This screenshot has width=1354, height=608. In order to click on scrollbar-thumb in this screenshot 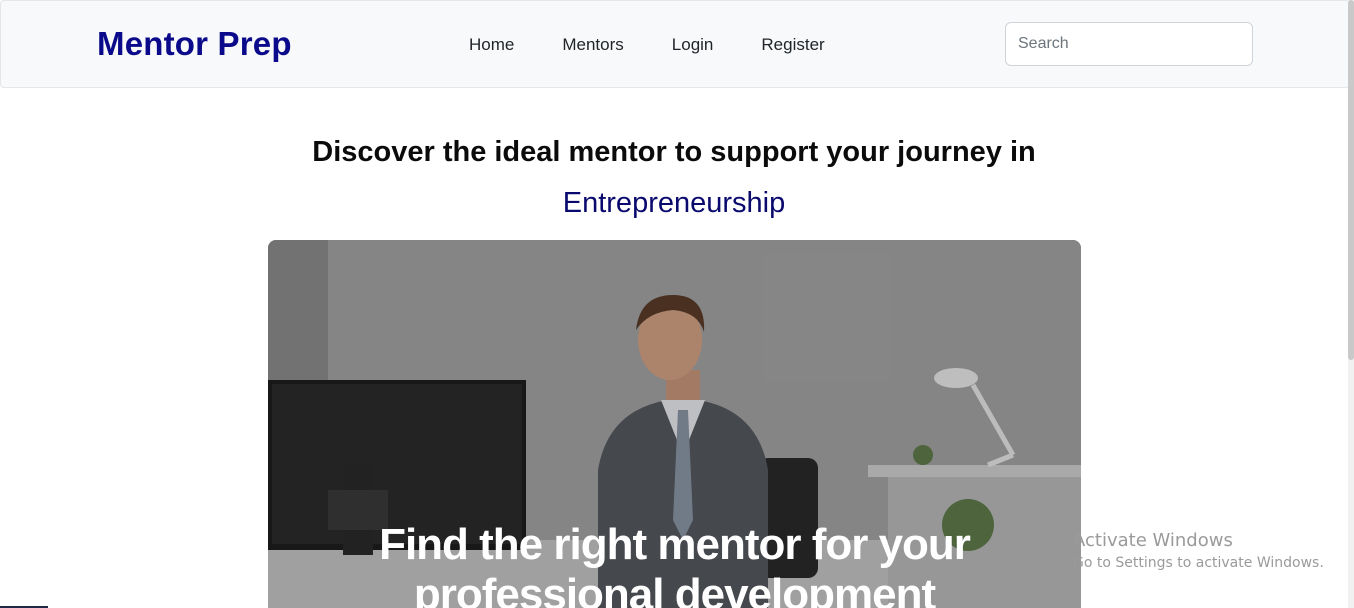, I will do `click(1351, 180)`.